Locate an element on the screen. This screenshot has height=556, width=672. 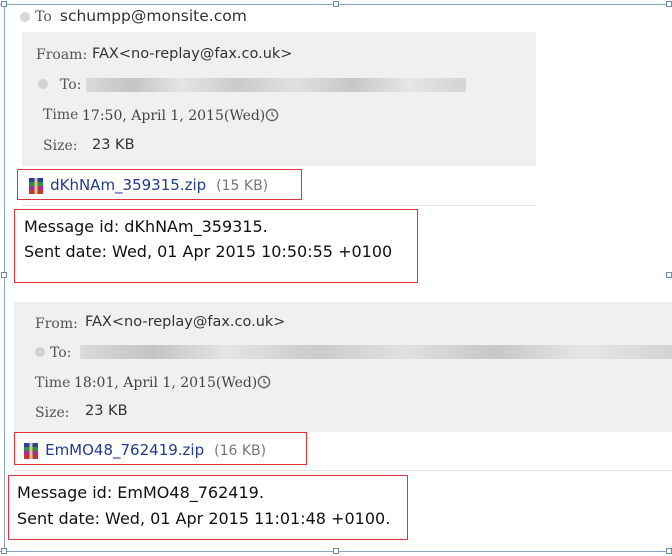
email-2-time-value: 18:01, April 1, 2015(Wed) is located at coordinates (172, 383).